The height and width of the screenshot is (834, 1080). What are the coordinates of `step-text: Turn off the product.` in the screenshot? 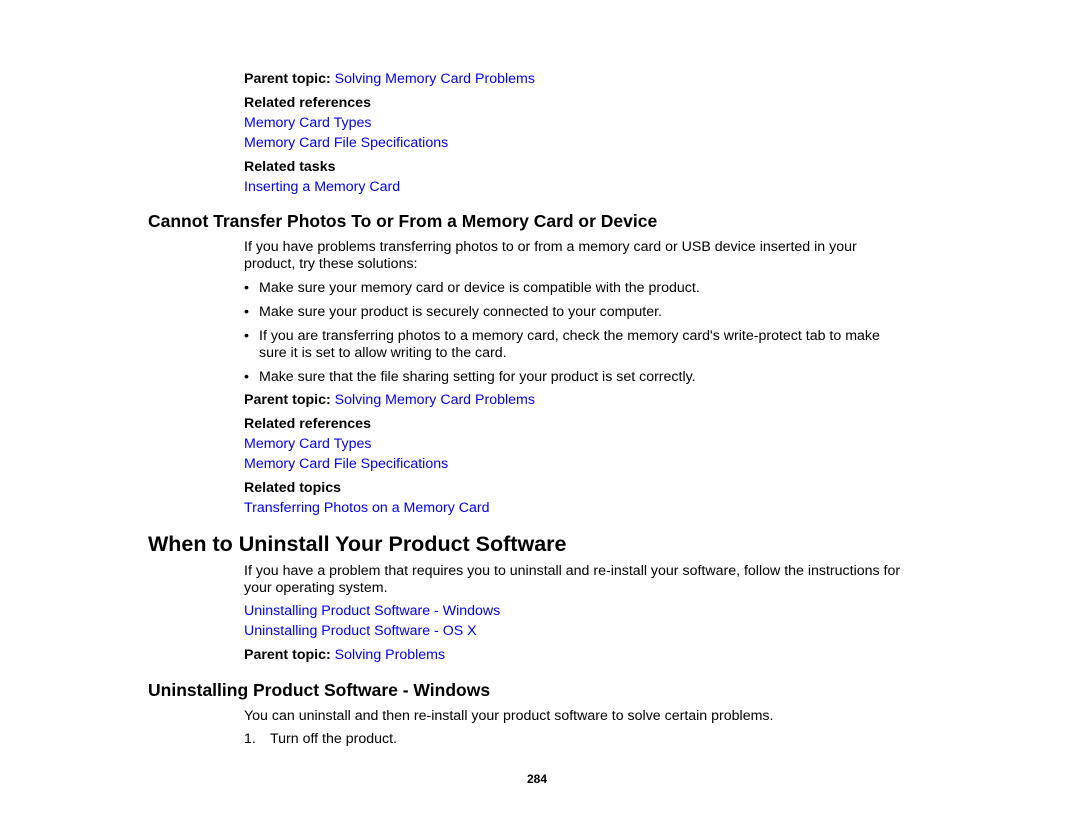 It's located at (333, 739).